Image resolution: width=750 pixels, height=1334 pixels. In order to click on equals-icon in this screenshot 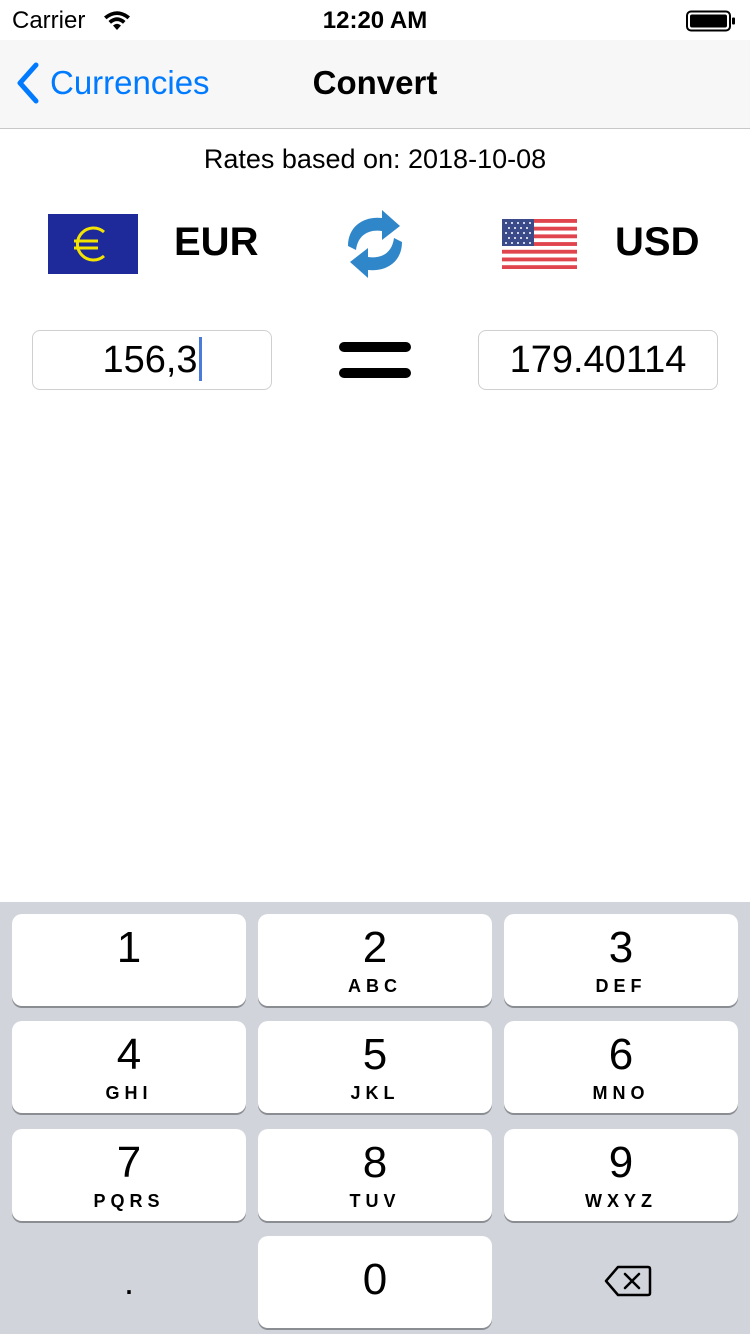, I will do `click(375, 360)`.